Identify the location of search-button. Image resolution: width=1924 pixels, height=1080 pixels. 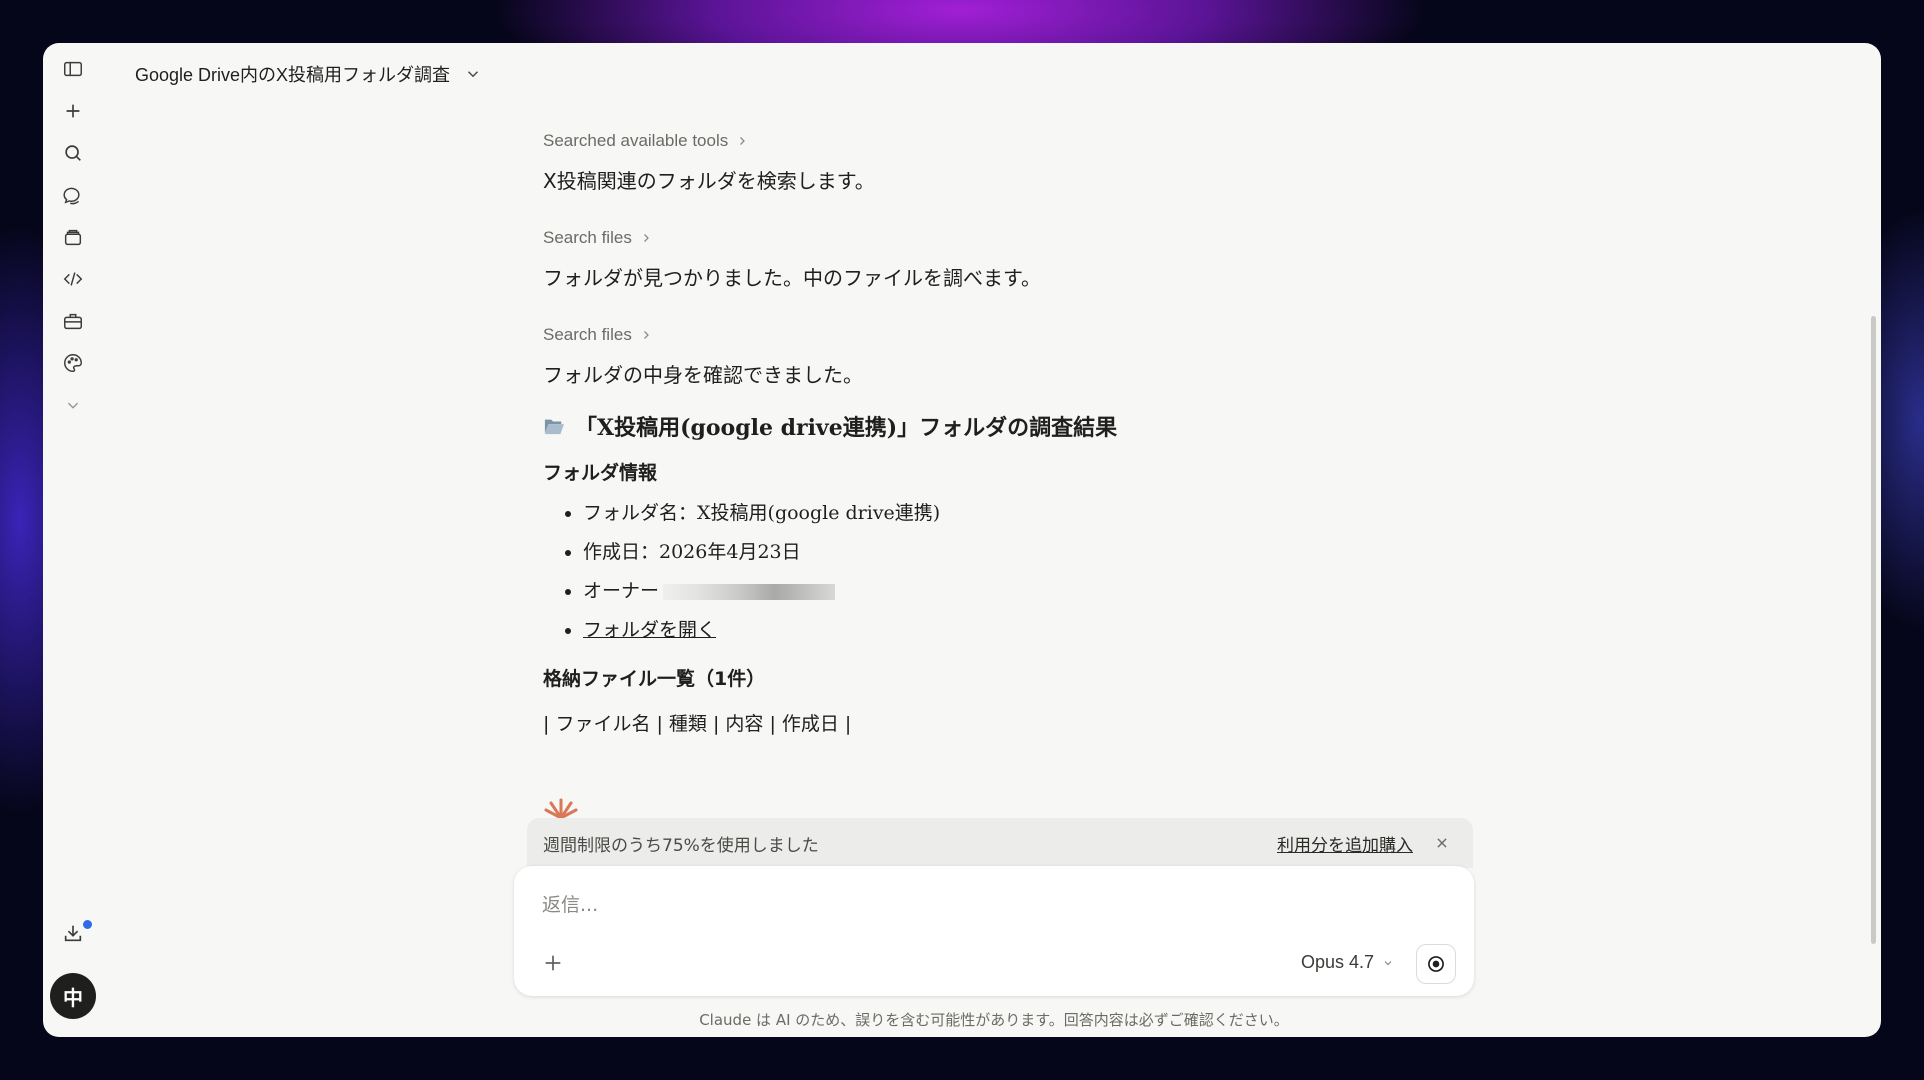
(73, 153).